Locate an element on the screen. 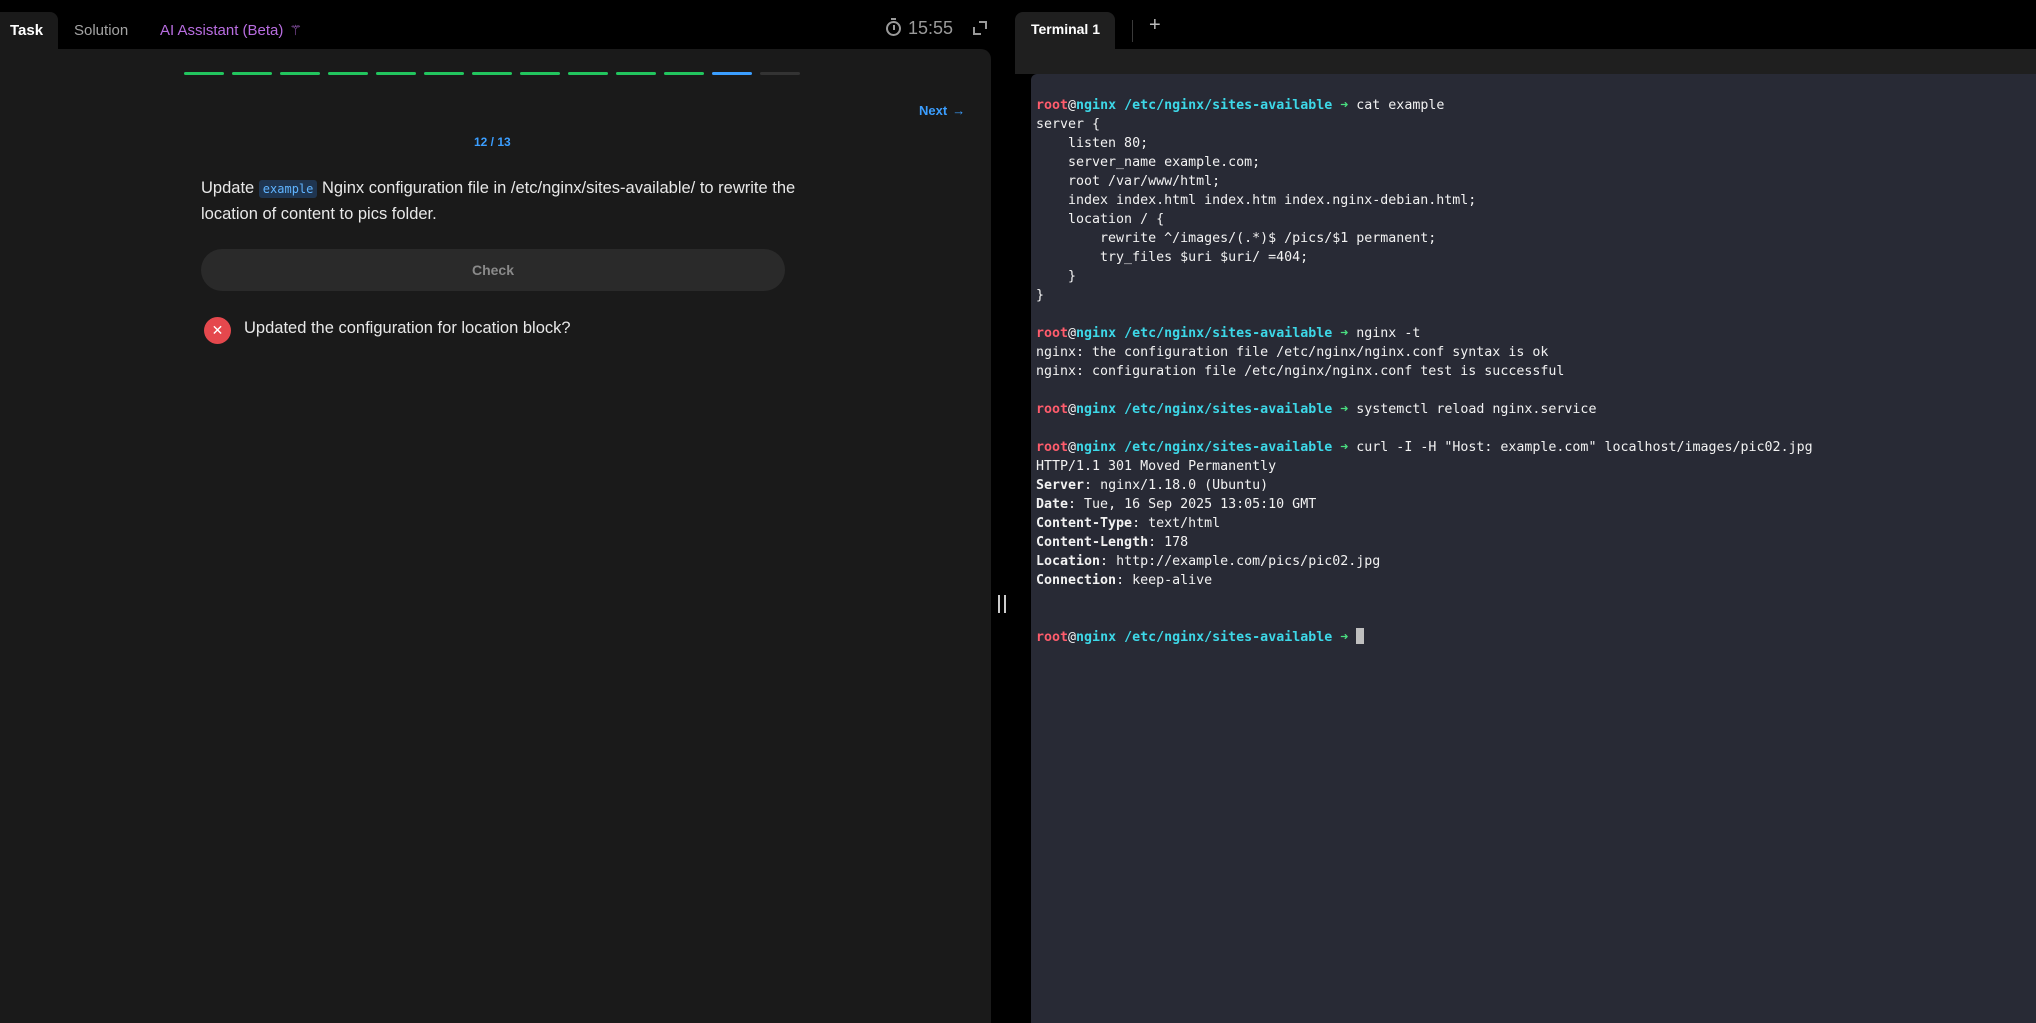 Image resolution: width=2036 pixels, height=1023 pixels. terminal-output-line: Date: Tue, 16 Sep 2025 13:05:10 GMT is located at coordinates (1176, 504).